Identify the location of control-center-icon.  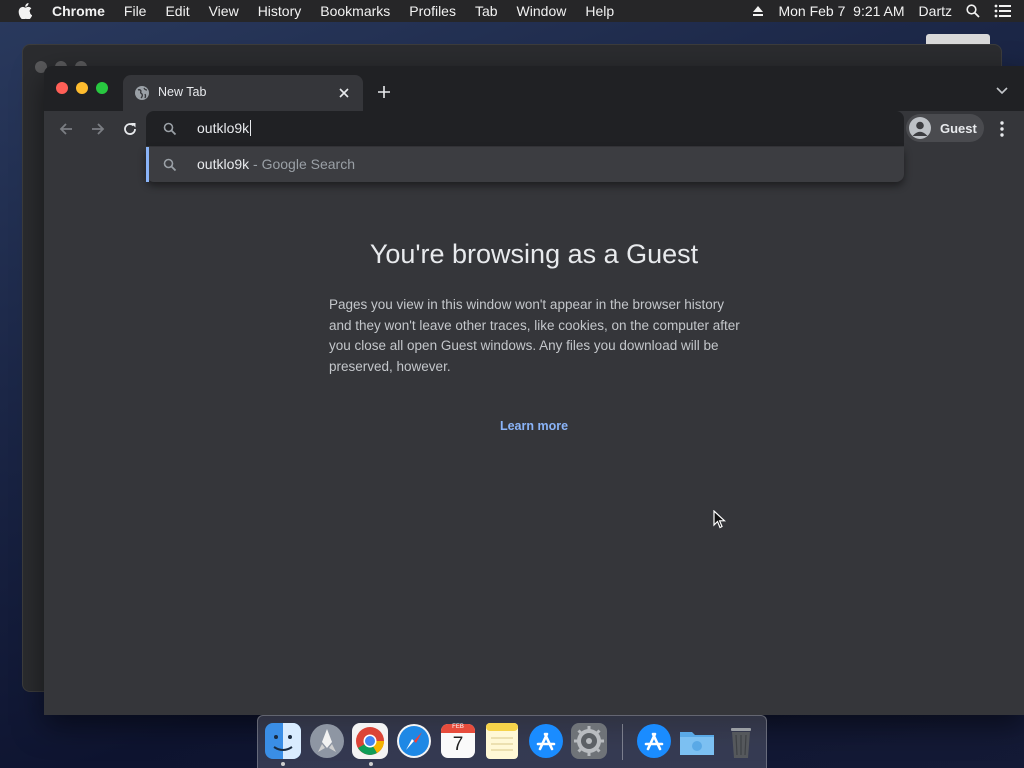
(1003, 11).